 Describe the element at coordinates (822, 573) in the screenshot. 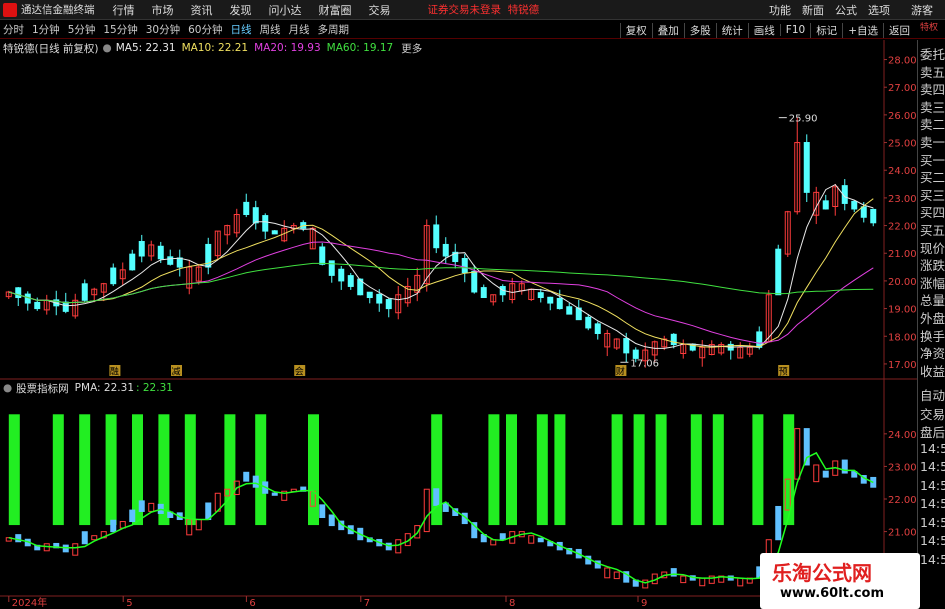

I see `watermark-title: 乐淘公式网` at that location.